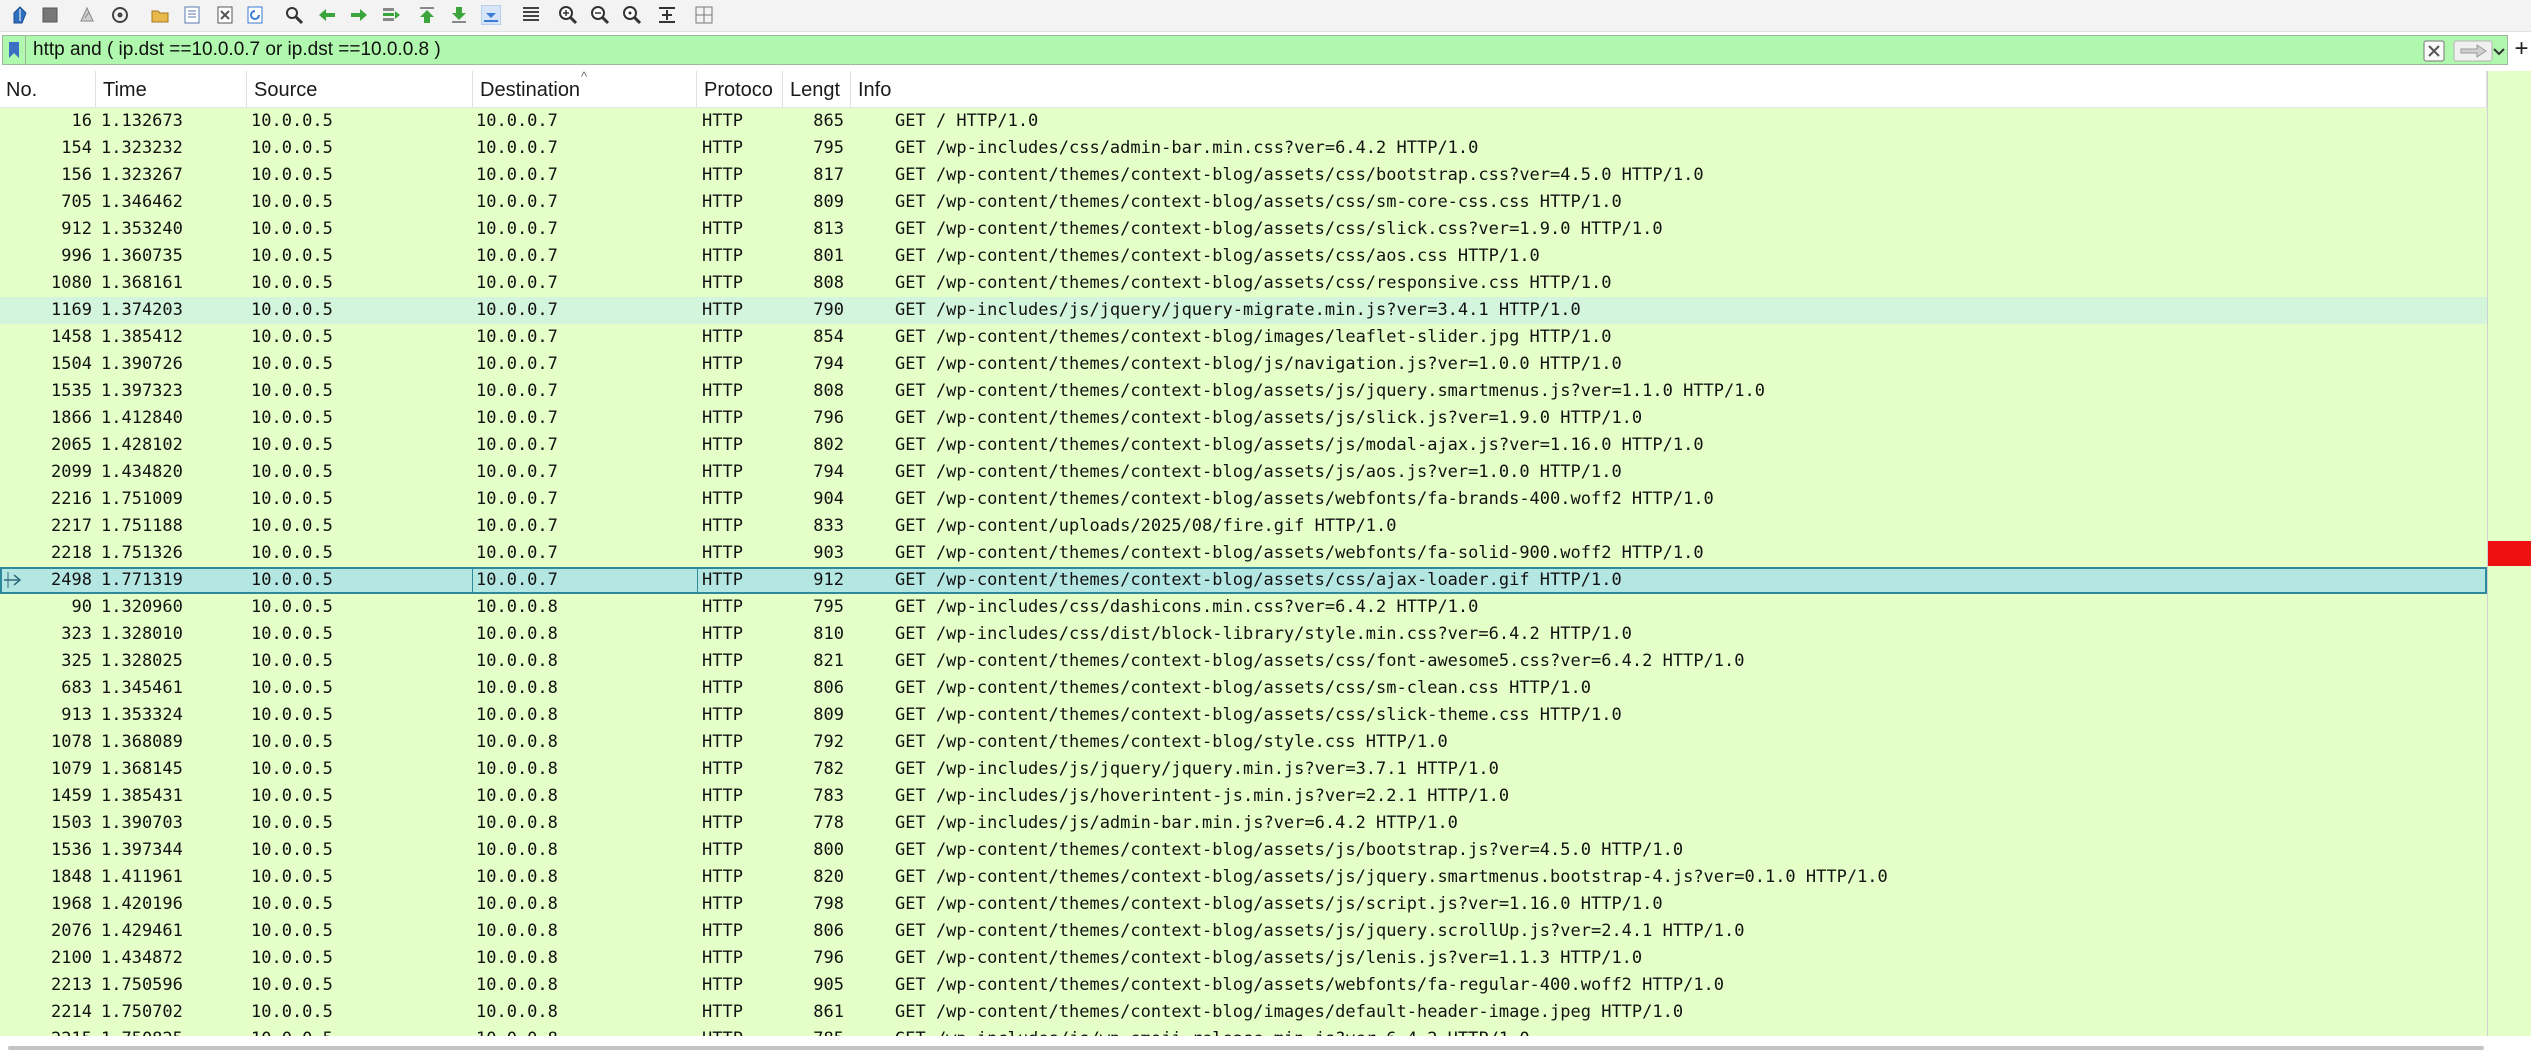  Describe the element at coordinates (48, 89) in the screenshot. I see `column-header-no: No.` at that location.